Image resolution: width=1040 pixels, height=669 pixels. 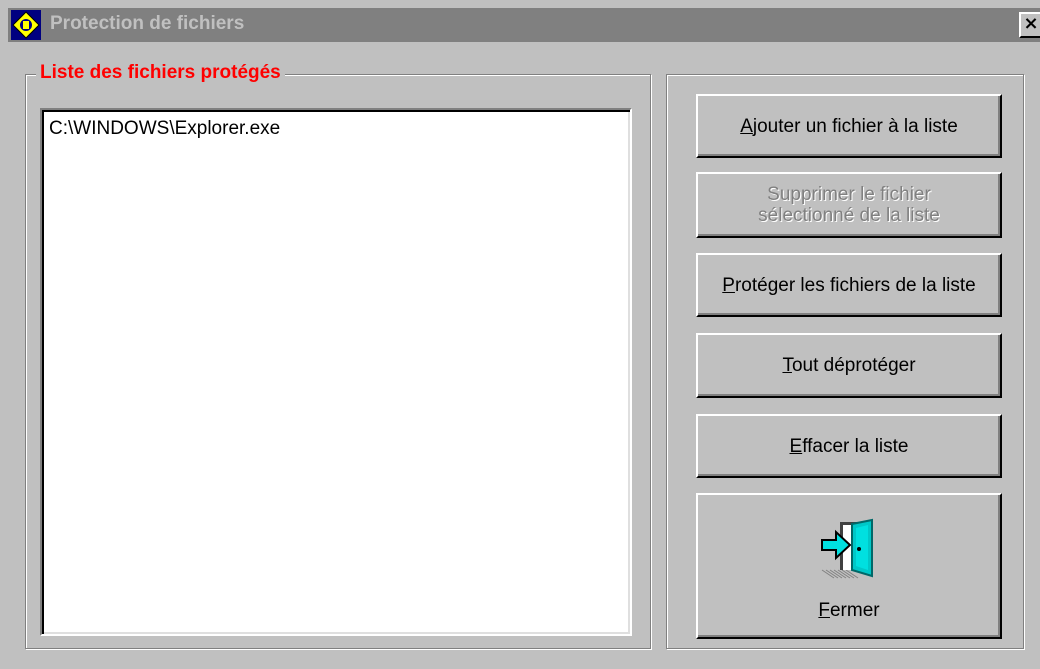 I want to click on remove-label-line2: sélectionné de la liste, so click(x=849, y=215).